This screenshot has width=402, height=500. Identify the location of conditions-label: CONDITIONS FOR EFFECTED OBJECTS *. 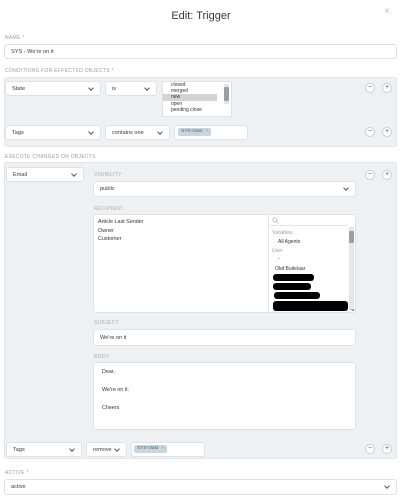
(59, 71).